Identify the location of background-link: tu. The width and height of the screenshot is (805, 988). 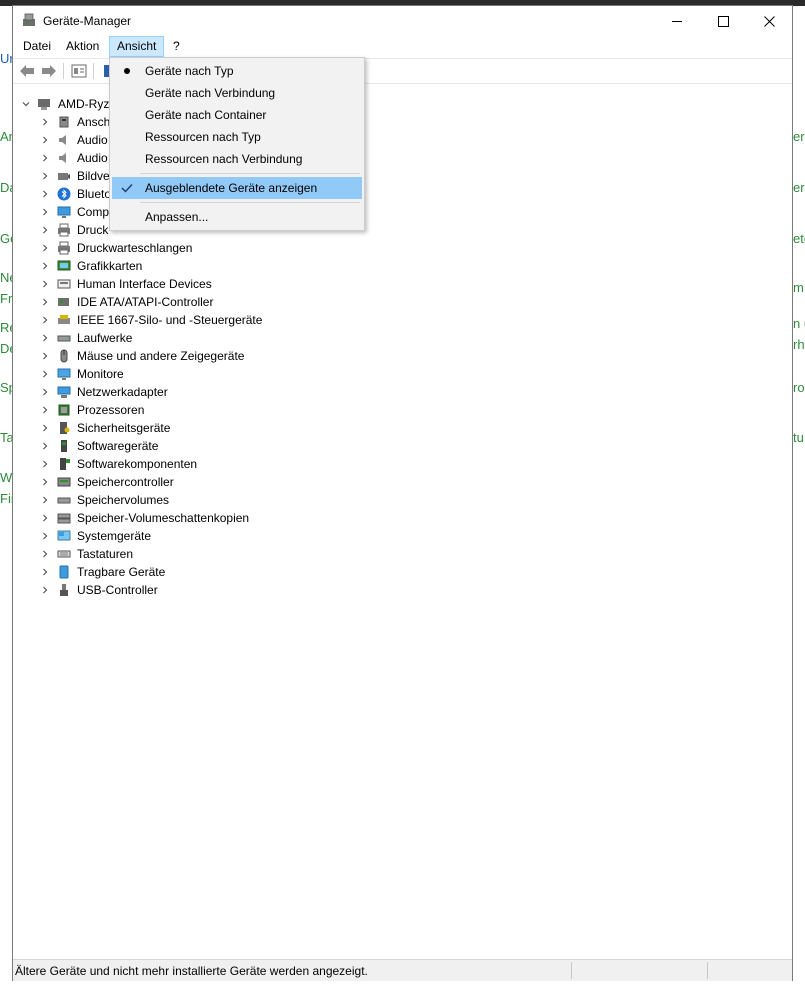
(798, 437).